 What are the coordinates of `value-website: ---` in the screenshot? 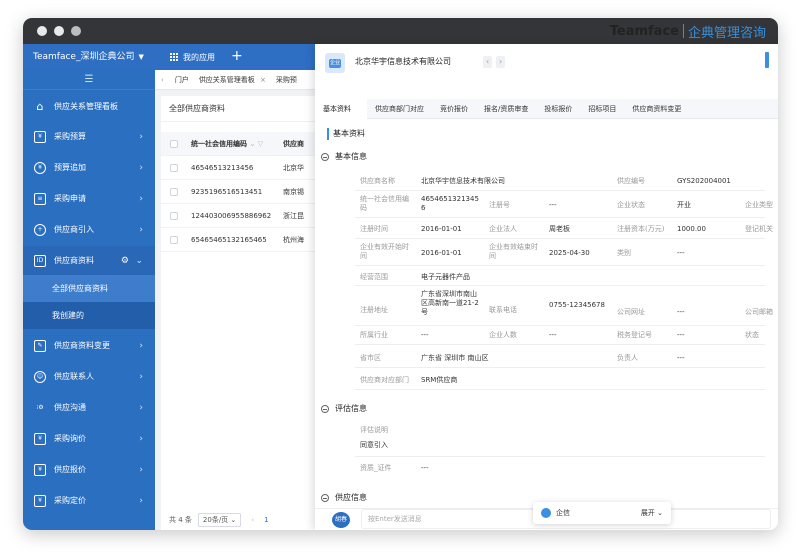 It's located at (681, 312).